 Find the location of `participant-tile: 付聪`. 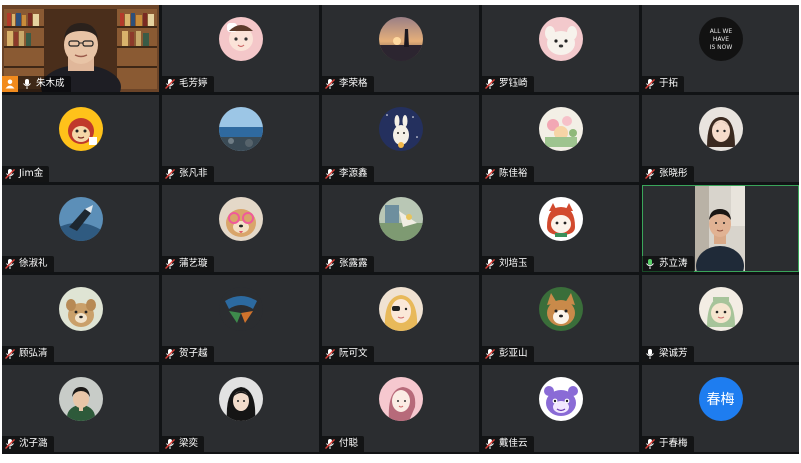

participant-tile: 付聪 is located at coordinates (400, 408).